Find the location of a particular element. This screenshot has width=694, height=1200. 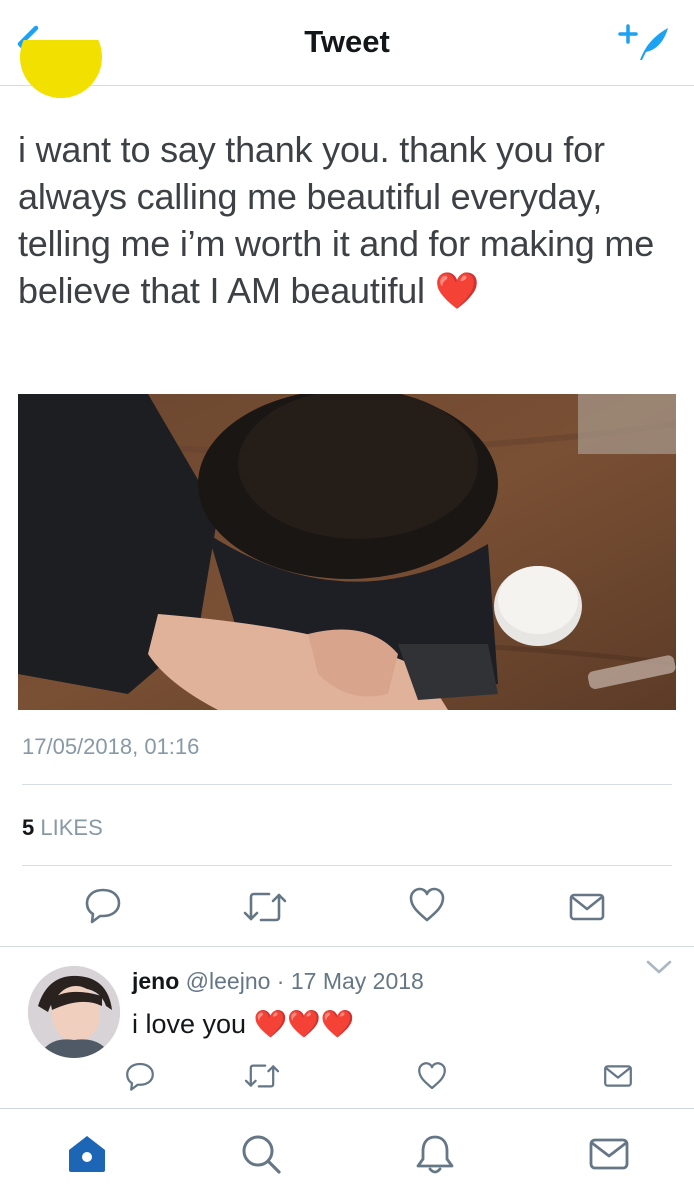

search-icon is located at coordinates (261, 1154).